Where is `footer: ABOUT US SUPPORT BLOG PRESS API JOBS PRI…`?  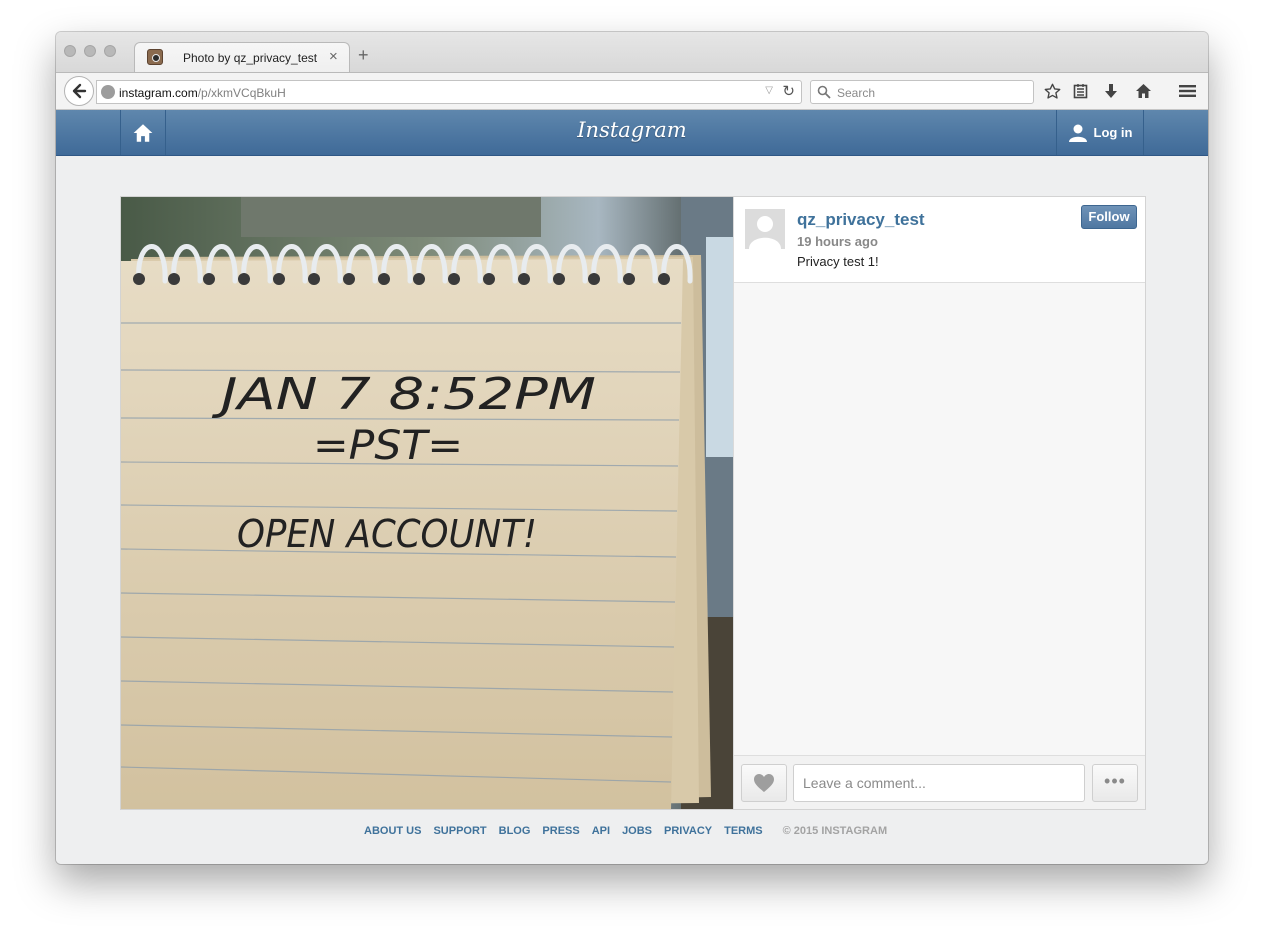
footer: ABOUT US SUPPORT BLOG PRESS API JOBS PRI… is located at coordinates (625, 831).